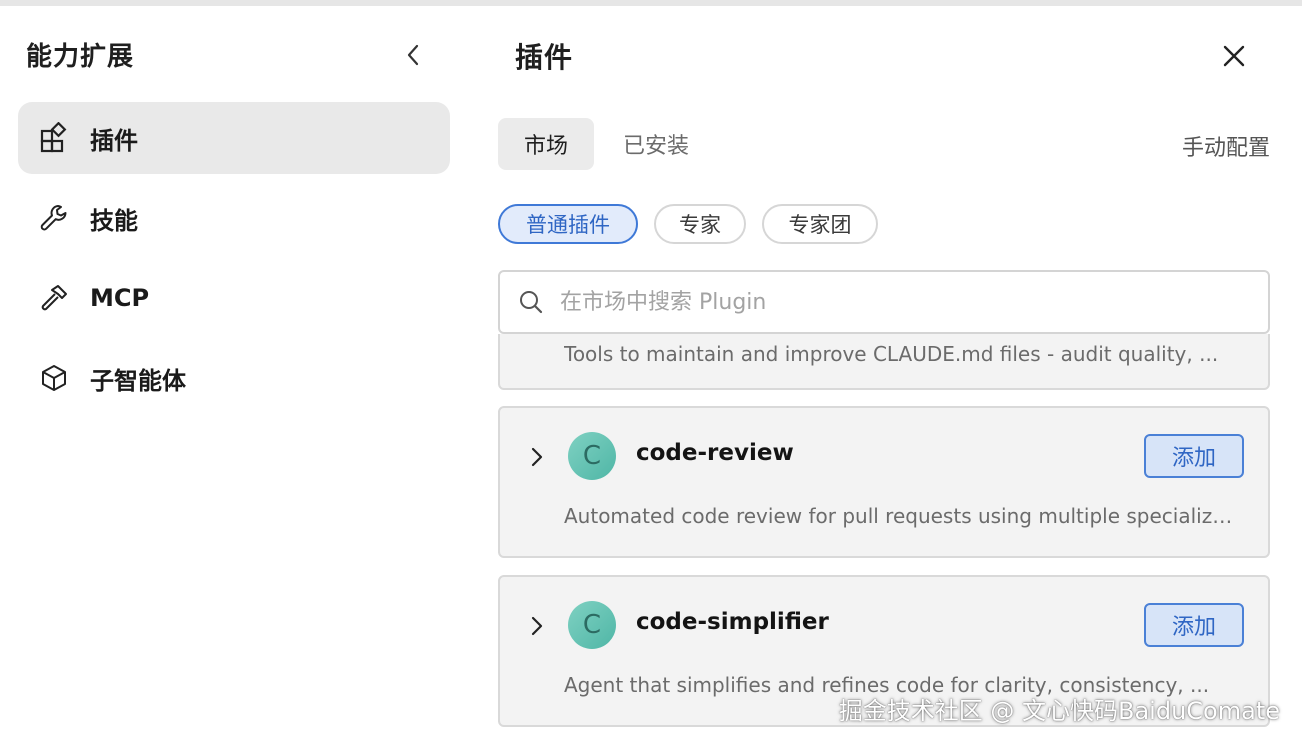  I want to click on filter-chip-expert-teams: 专家团, so click(820, 224).